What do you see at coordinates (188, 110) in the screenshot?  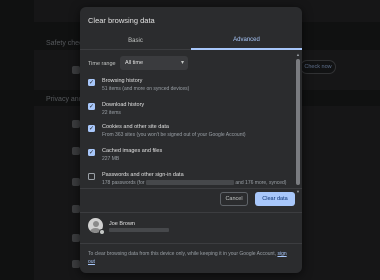 I see `list-item-download-history: ✓ Download history 22 items` at bounding box center [188, 110].